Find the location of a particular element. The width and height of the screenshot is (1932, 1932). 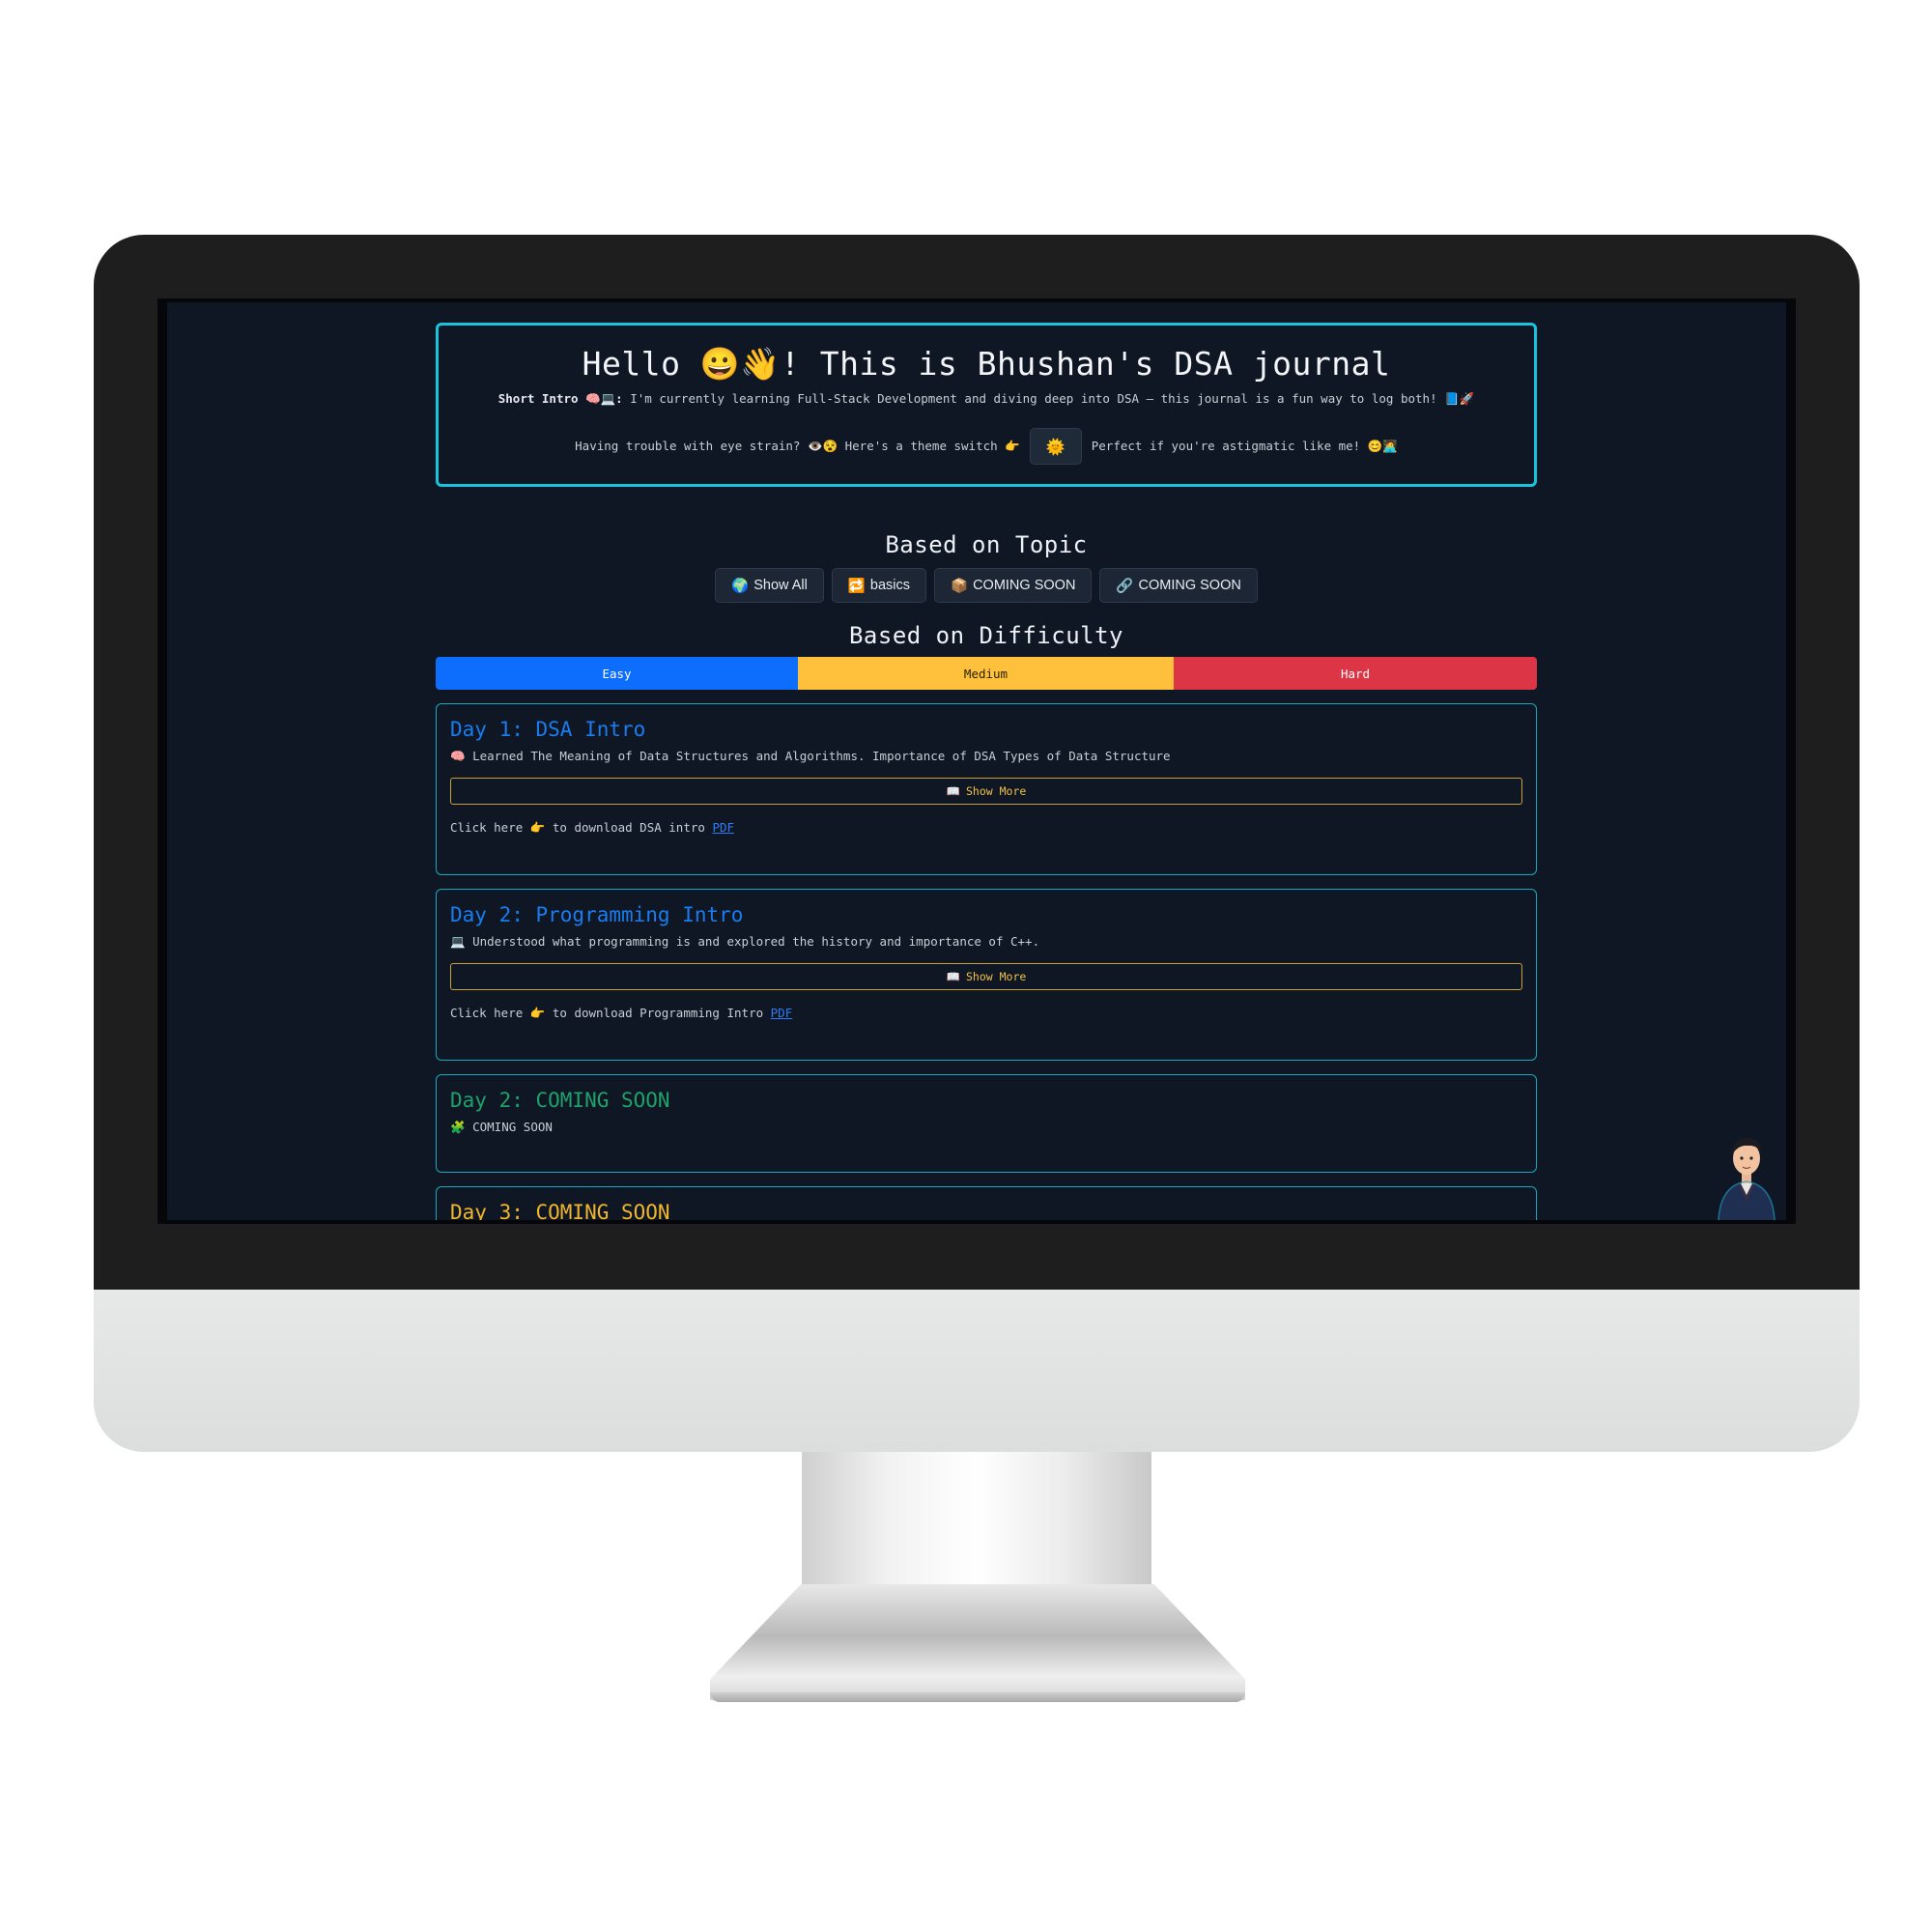

topic-show-all-button: 🌍 Show All is located at coordinates (769, 585).